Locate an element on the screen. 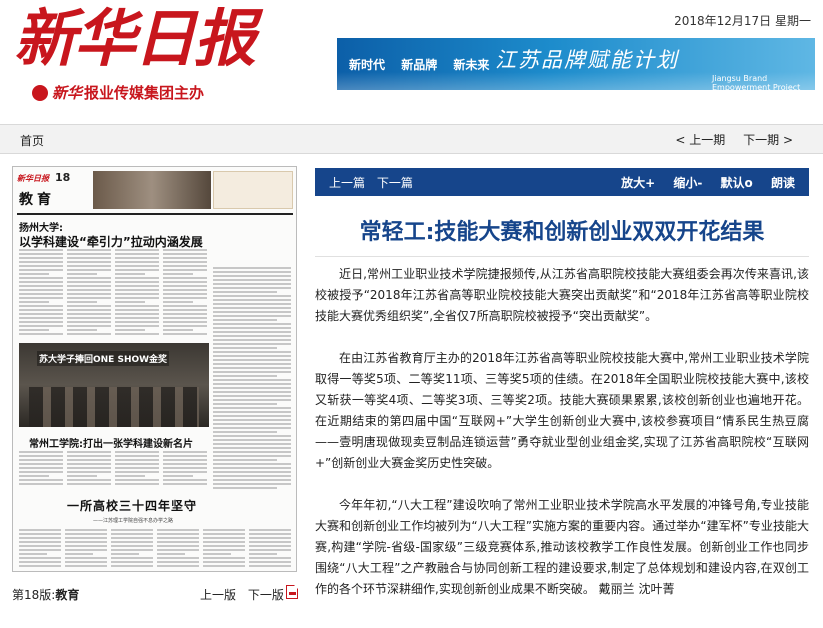 The width and height of the screenshot is (823, 628). logo-title: 新华日报 is located at coordinates (135, 39).